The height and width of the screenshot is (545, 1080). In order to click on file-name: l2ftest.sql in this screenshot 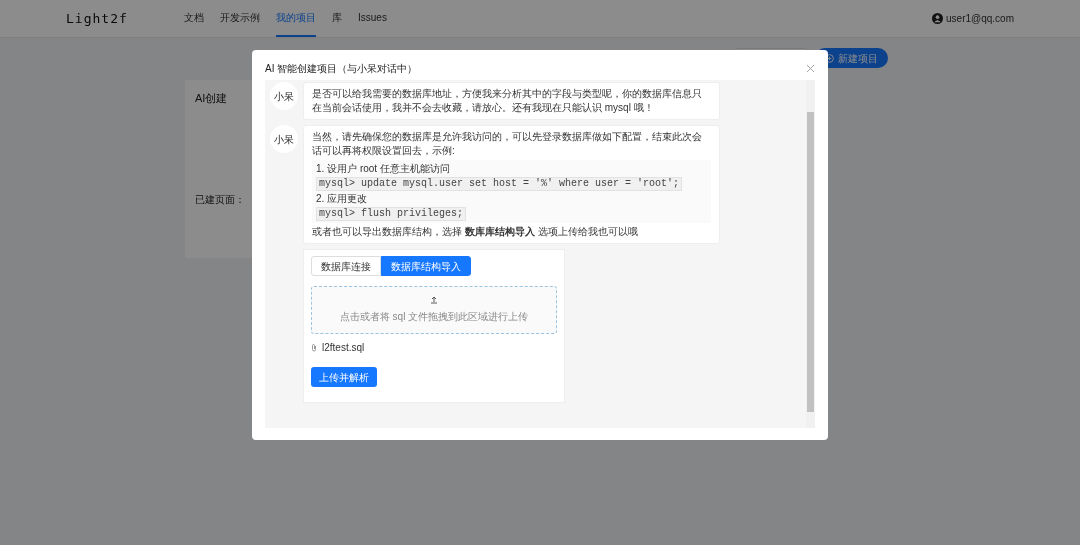, I will do `click(343, 348)`.